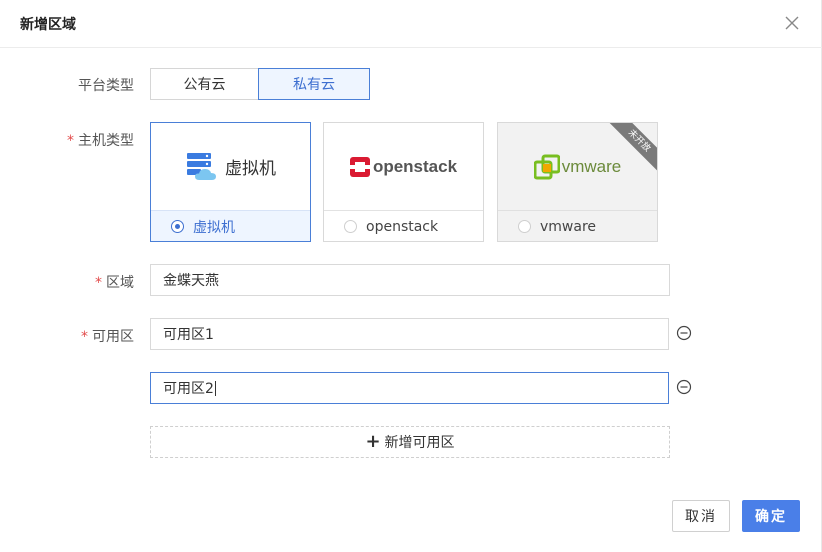 This screenshot has height=552, width=822. I want to click on host-type-label: * 主机类型, so click(100, 141).